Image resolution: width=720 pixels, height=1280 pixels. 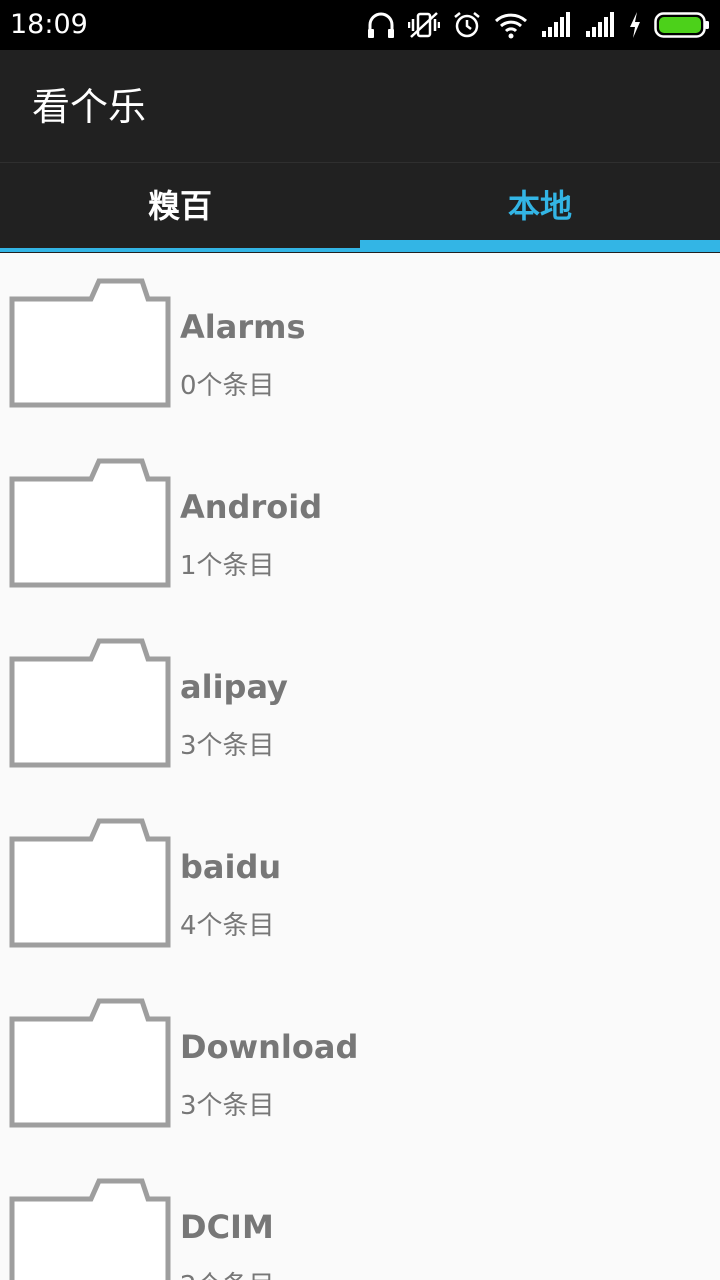 I want to click on folder-name: Download, so click(x=269, y=1047).